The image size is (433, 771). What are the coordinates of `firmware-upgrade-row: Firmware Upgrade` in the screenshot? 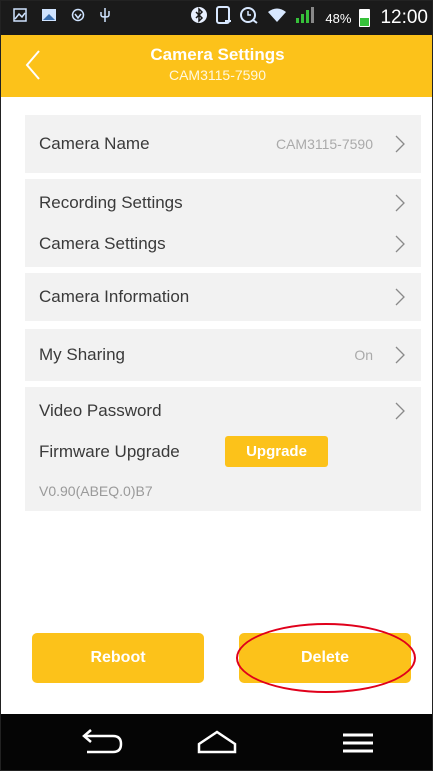 It's located at (223, 452).